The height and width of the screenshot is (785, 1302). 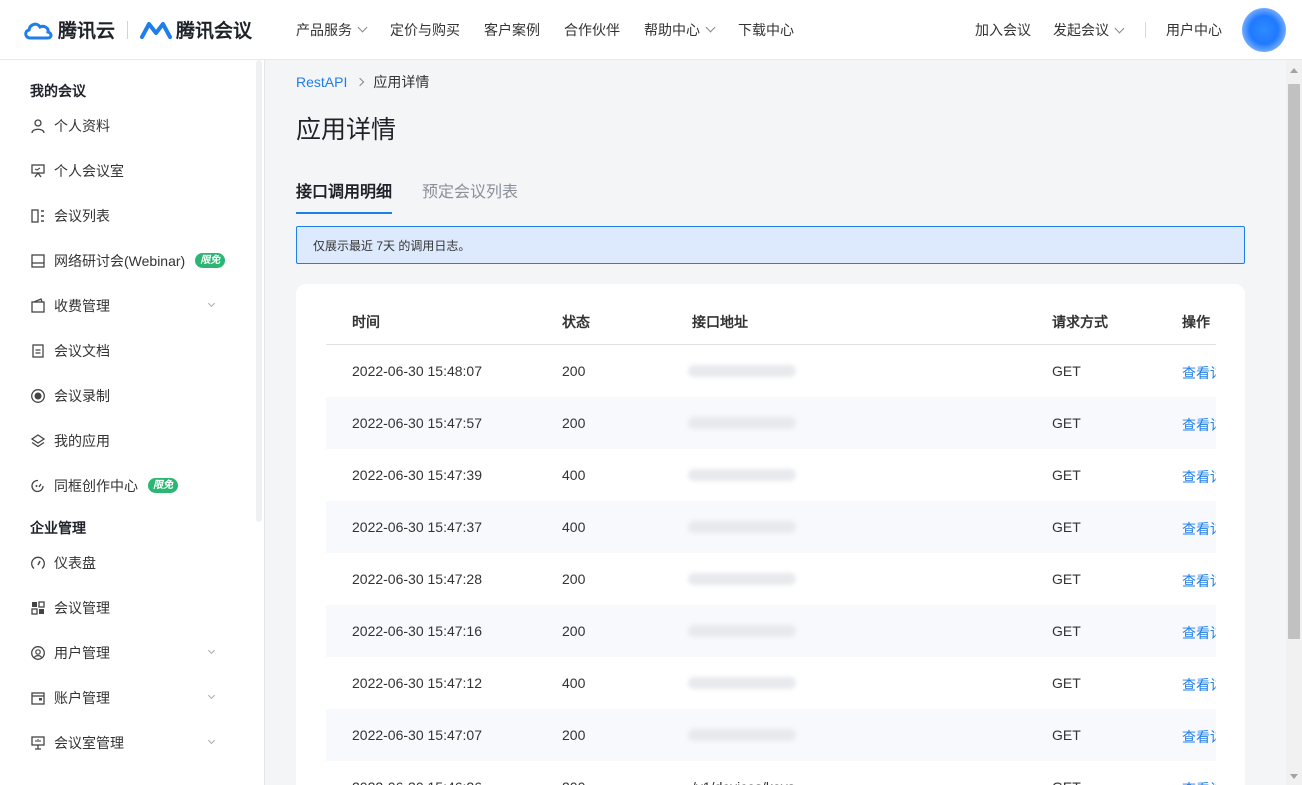 I want to click on cell-time: 2022-06-30 15:47:07, so click(x=417, y=735).